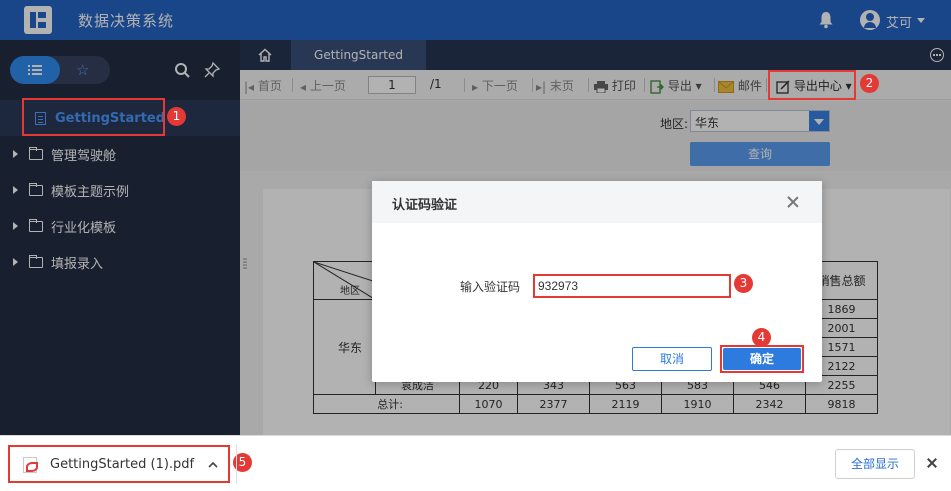  What do you see at coordinates (869, 83) in the screenshot?
I see `step-badge-2: 2` at bounding box center [869, 83].